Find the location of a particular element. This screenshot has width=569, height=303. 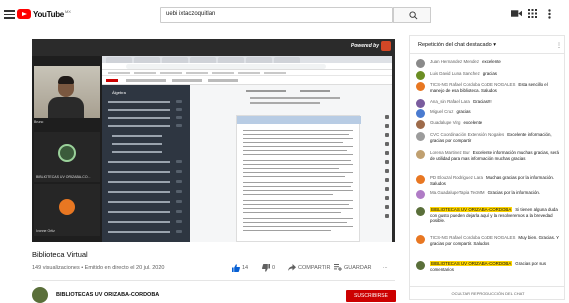

chat-message: Guadalupe Virg excelente is located at coordinates (489, 124).